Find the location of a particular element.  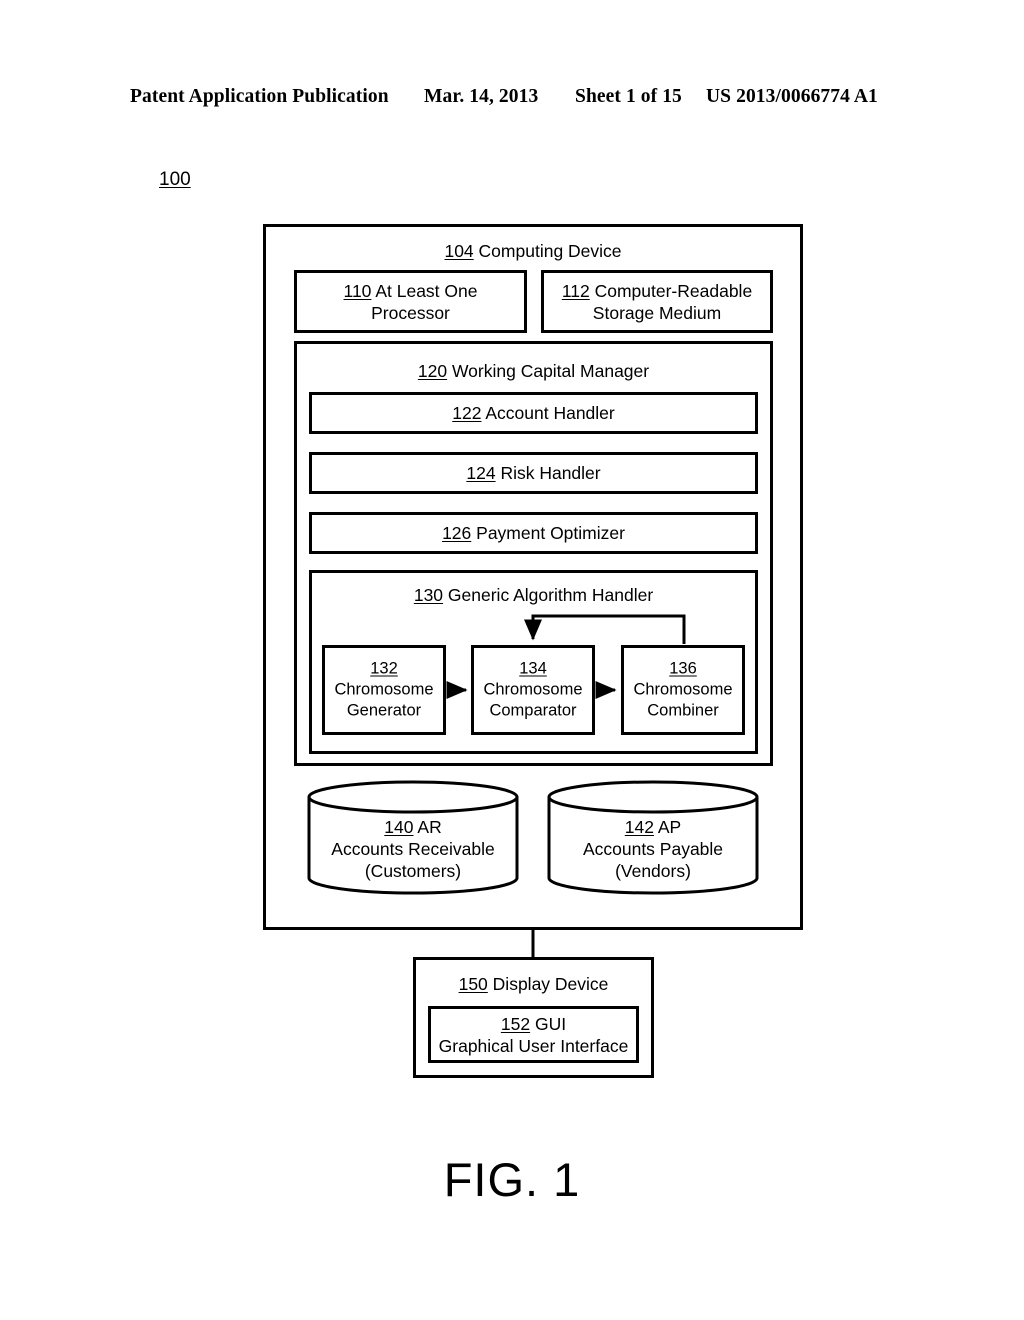

accounts-payable-database-cylinder: 142 AP Accounts Payable (Vendors) is located at coordinates (653, 837).